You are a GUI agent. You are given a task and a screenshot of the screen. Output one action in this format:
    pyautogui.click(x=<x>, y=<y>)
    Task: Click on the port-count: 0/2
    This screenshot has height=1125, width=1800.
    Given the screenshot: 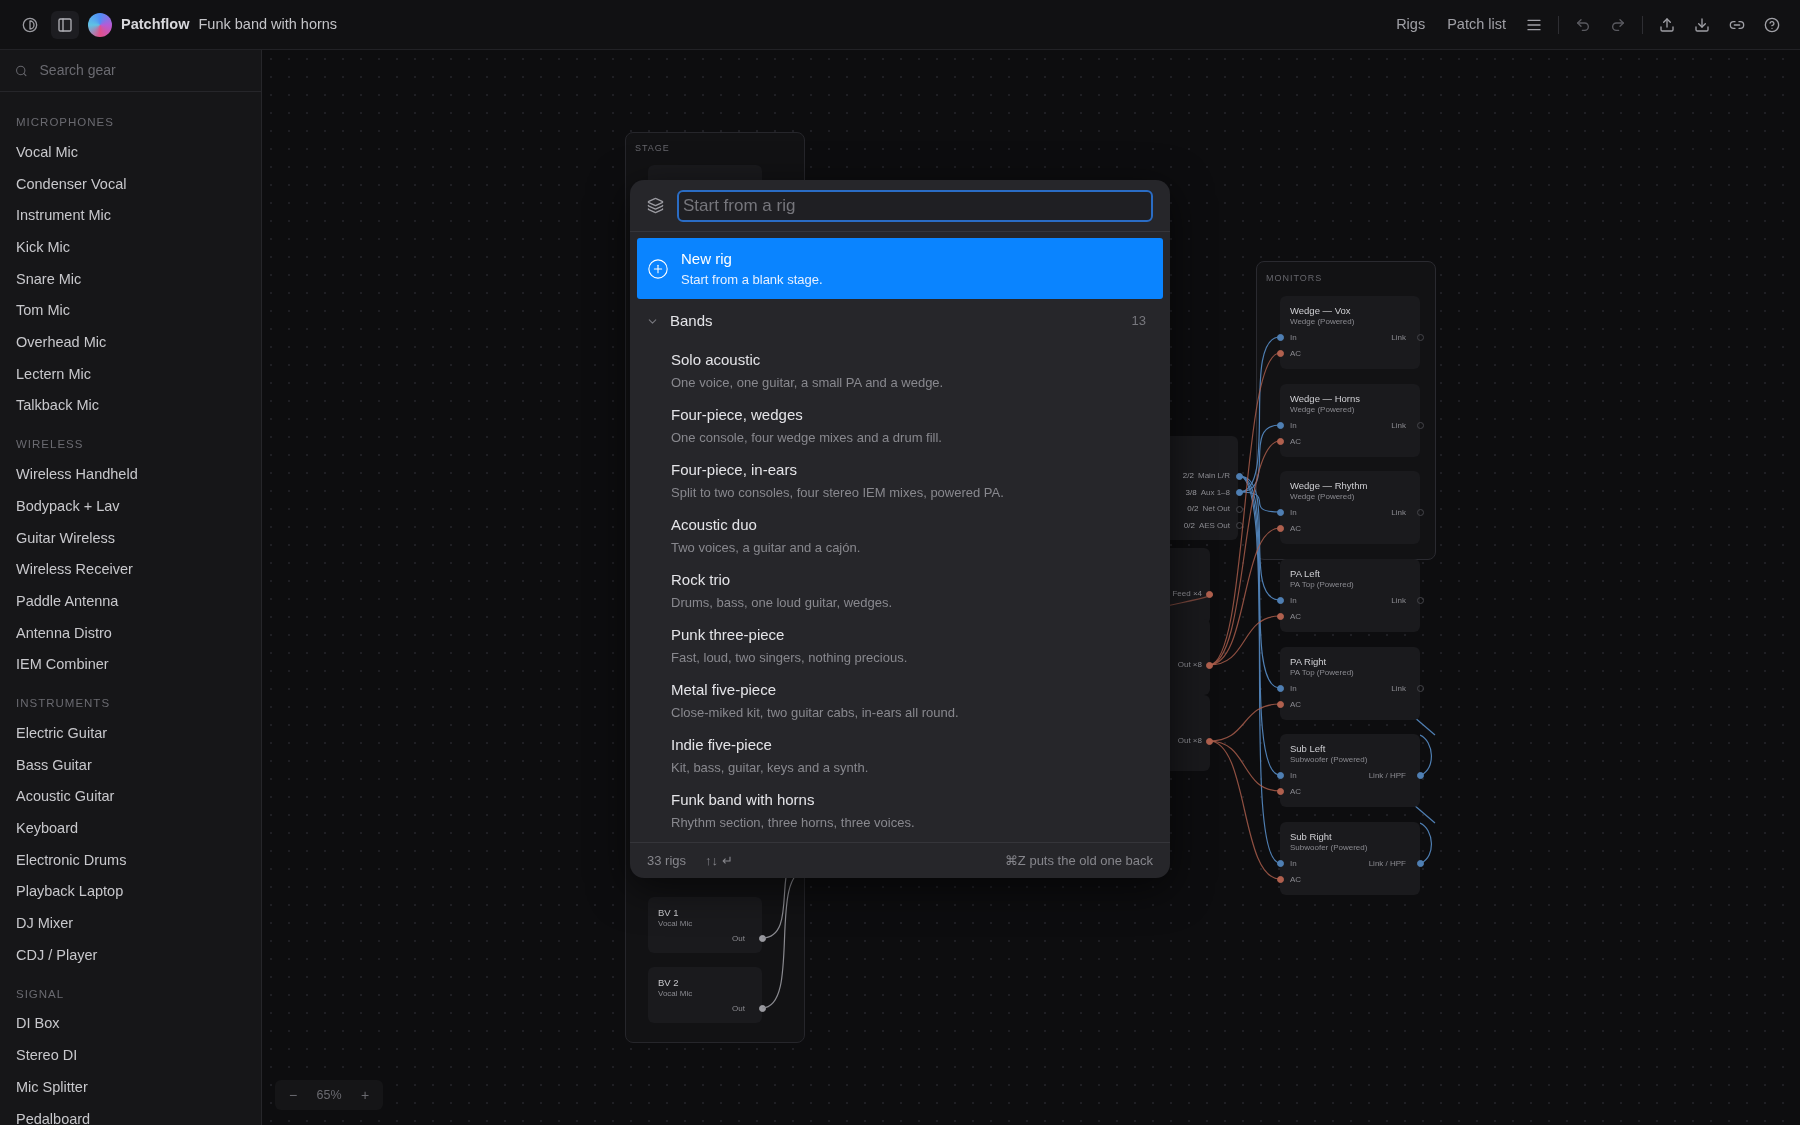 What is the action you would take?
    pyautogui.click(x=1193, y=509)
    